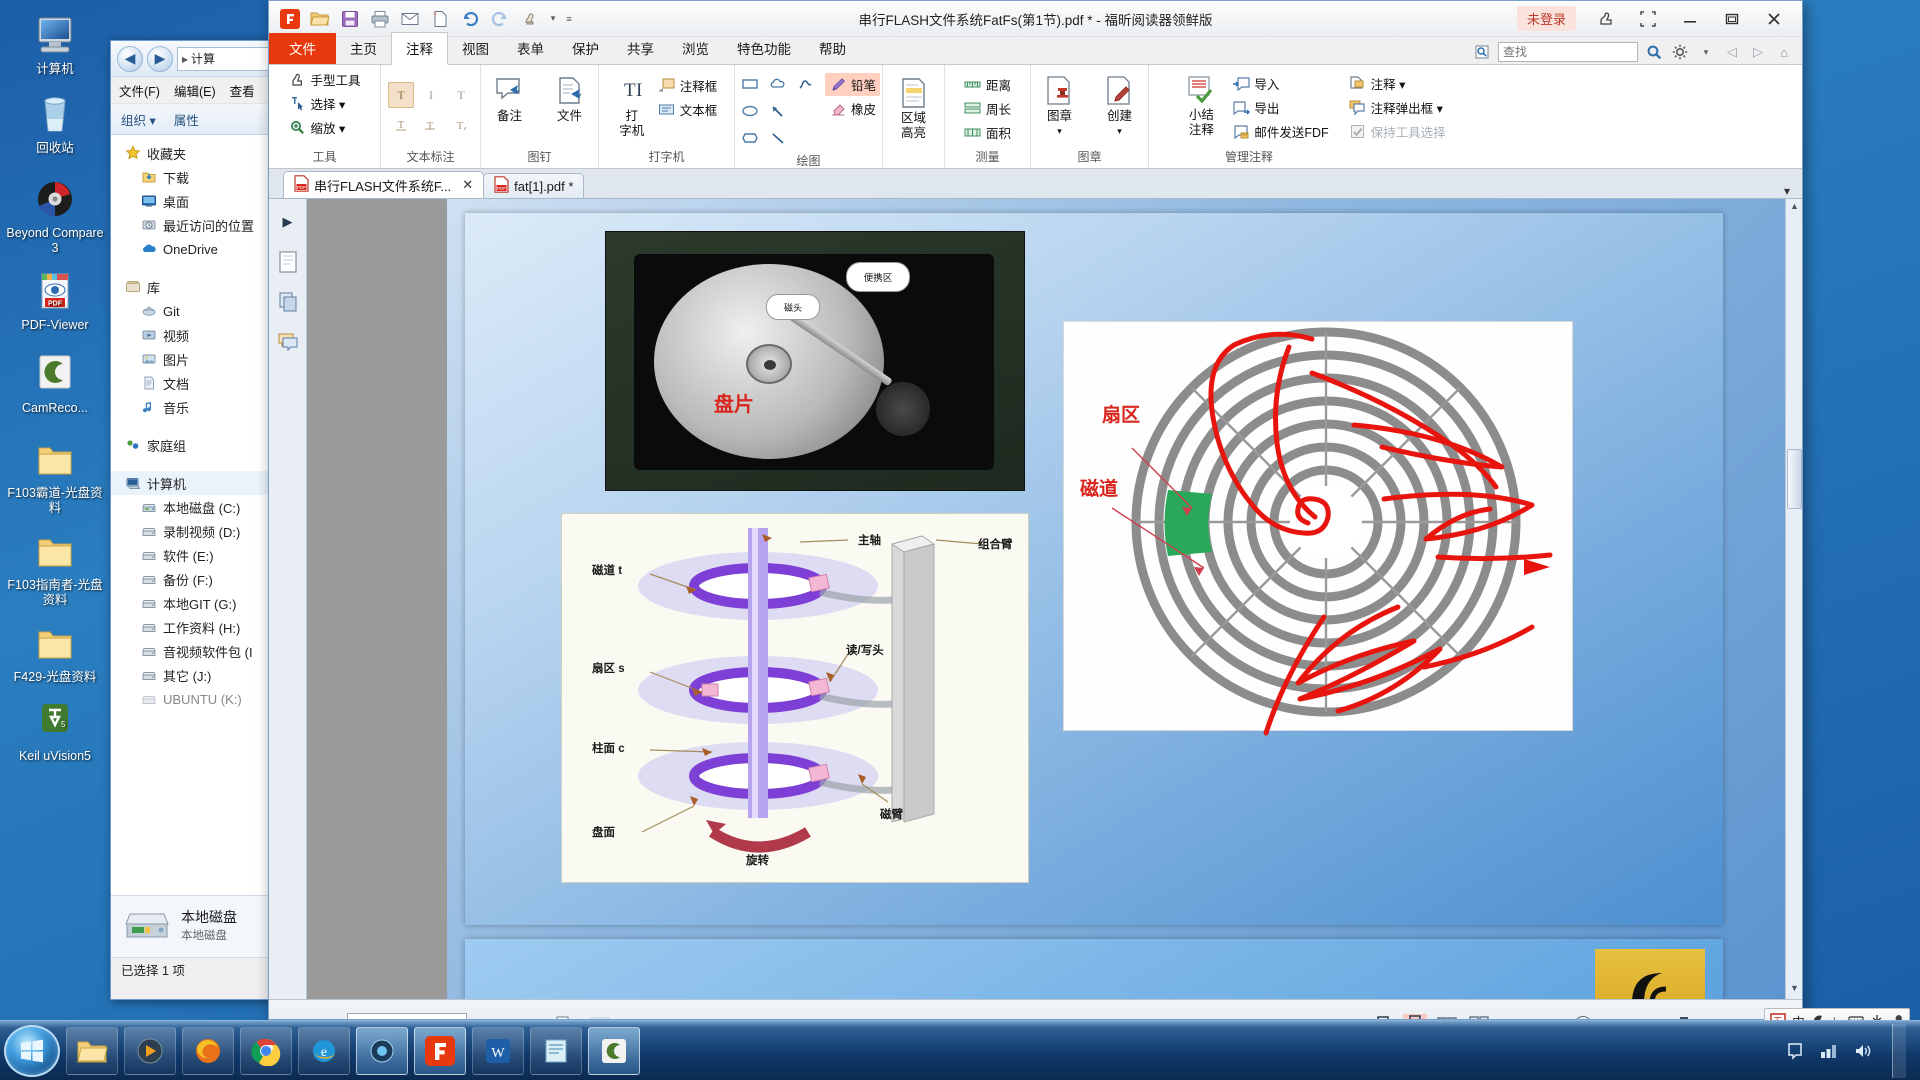  I want to click on fullscreen-icon, so click(1648, 19).